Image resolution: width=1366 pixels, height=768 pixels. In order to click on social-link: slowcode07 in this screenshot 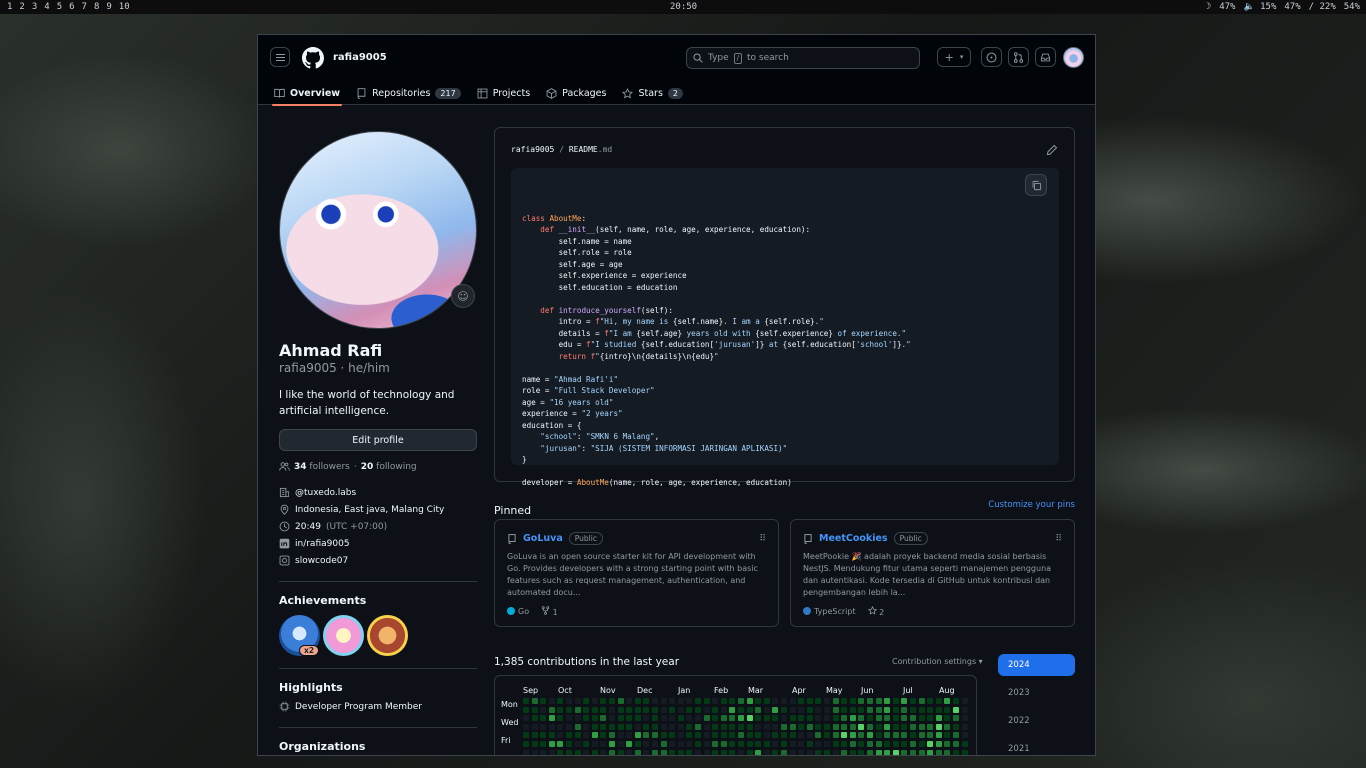, I will do `click(321, 561)`.